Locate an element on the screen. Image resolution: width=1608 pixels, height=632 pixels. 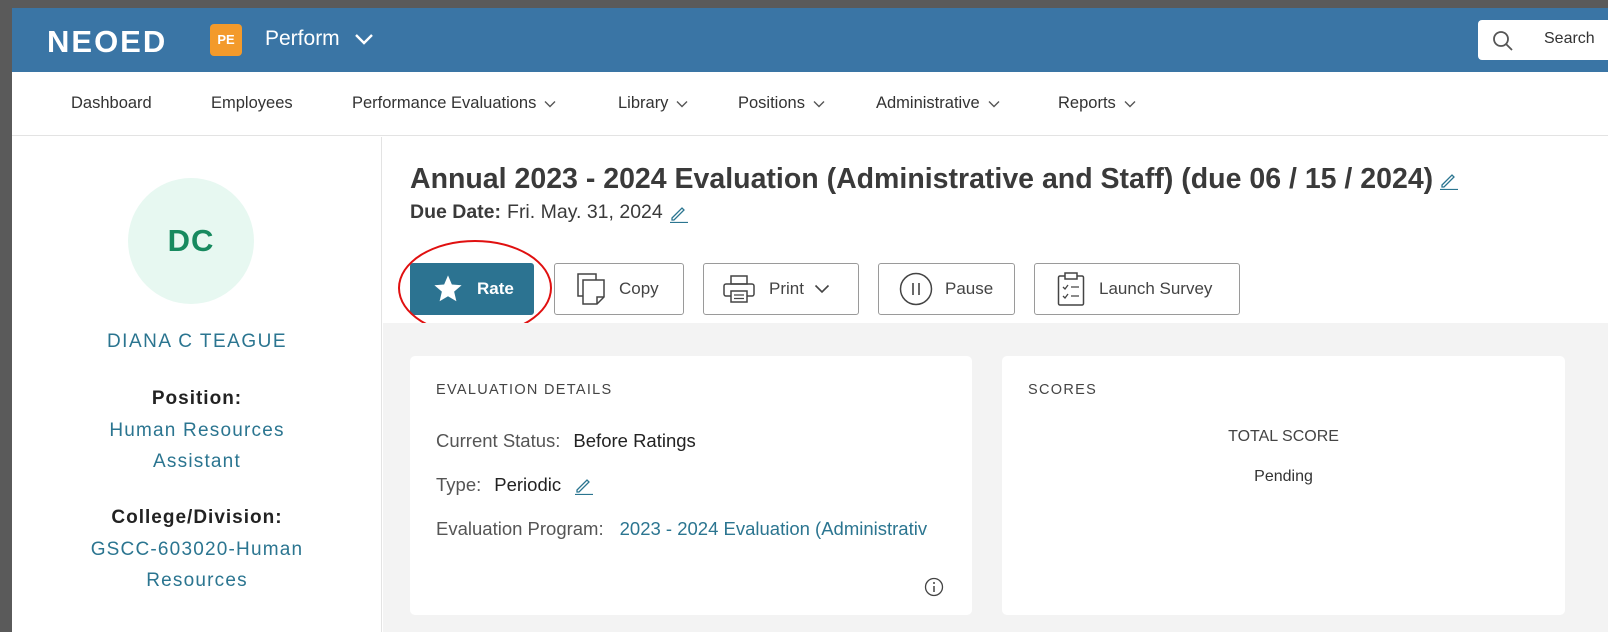
position-value: Human Resources Assistant is located at coordinates (197, 446).